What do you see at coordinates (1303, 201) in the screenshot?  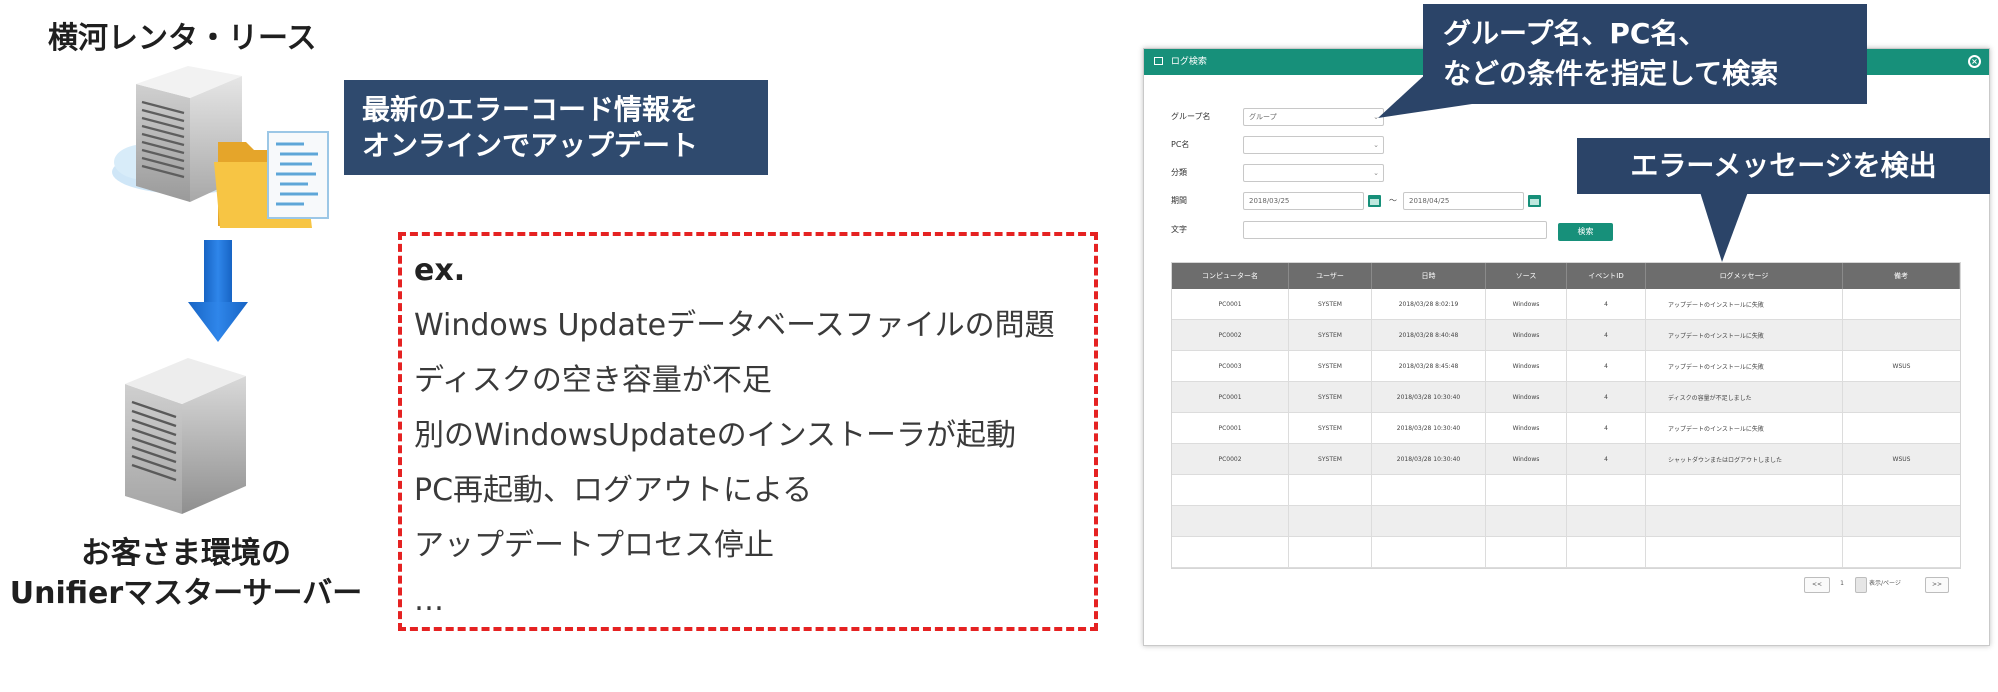 I see `date-from-field: 2018/03/25` at bounding box center [1303, 201].